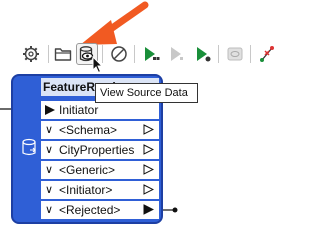  Describe the element at coordinates (50, 110) in the screenshot. I see `input-port-arrow-icon` at that location.